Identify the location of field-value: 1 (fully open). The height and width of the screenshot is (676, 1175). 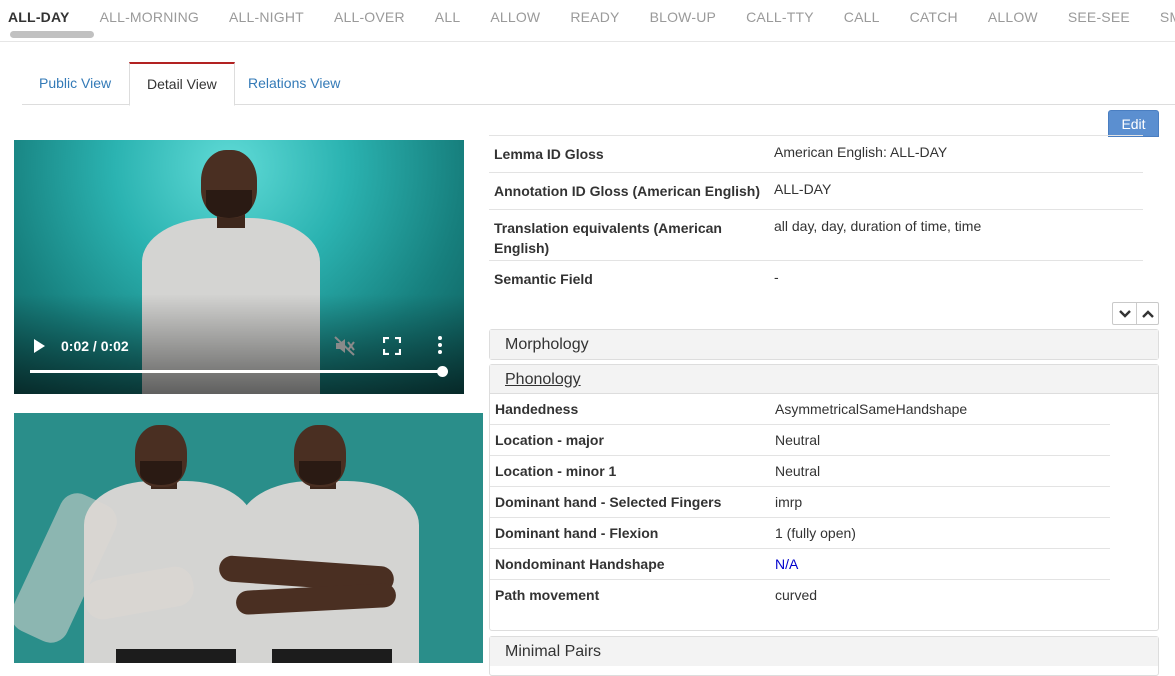
(815, 533).